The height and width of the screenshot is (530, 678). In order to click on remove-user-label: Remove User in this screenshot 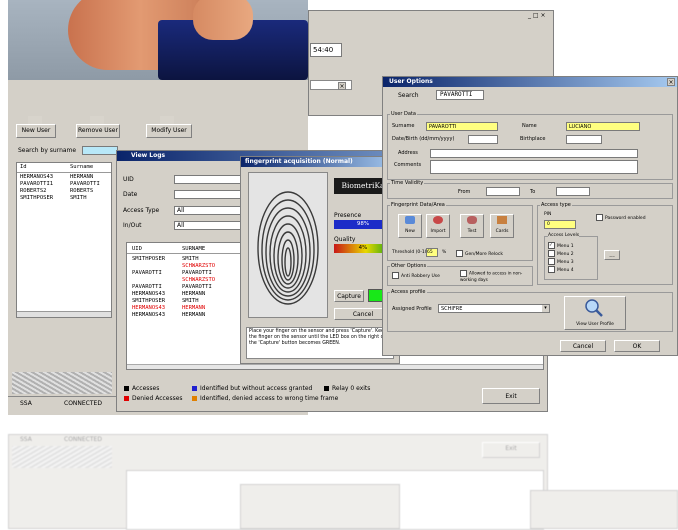, I will do `click(98, 130)`.